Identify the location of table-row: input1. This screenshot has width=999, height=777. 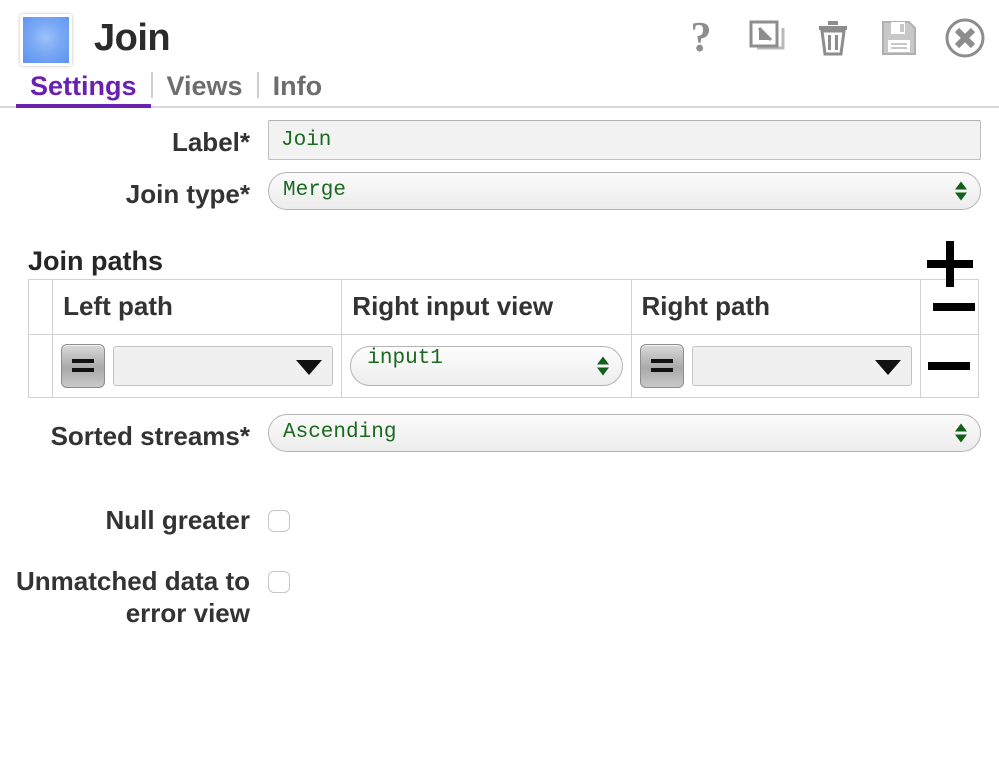
(503, 365).